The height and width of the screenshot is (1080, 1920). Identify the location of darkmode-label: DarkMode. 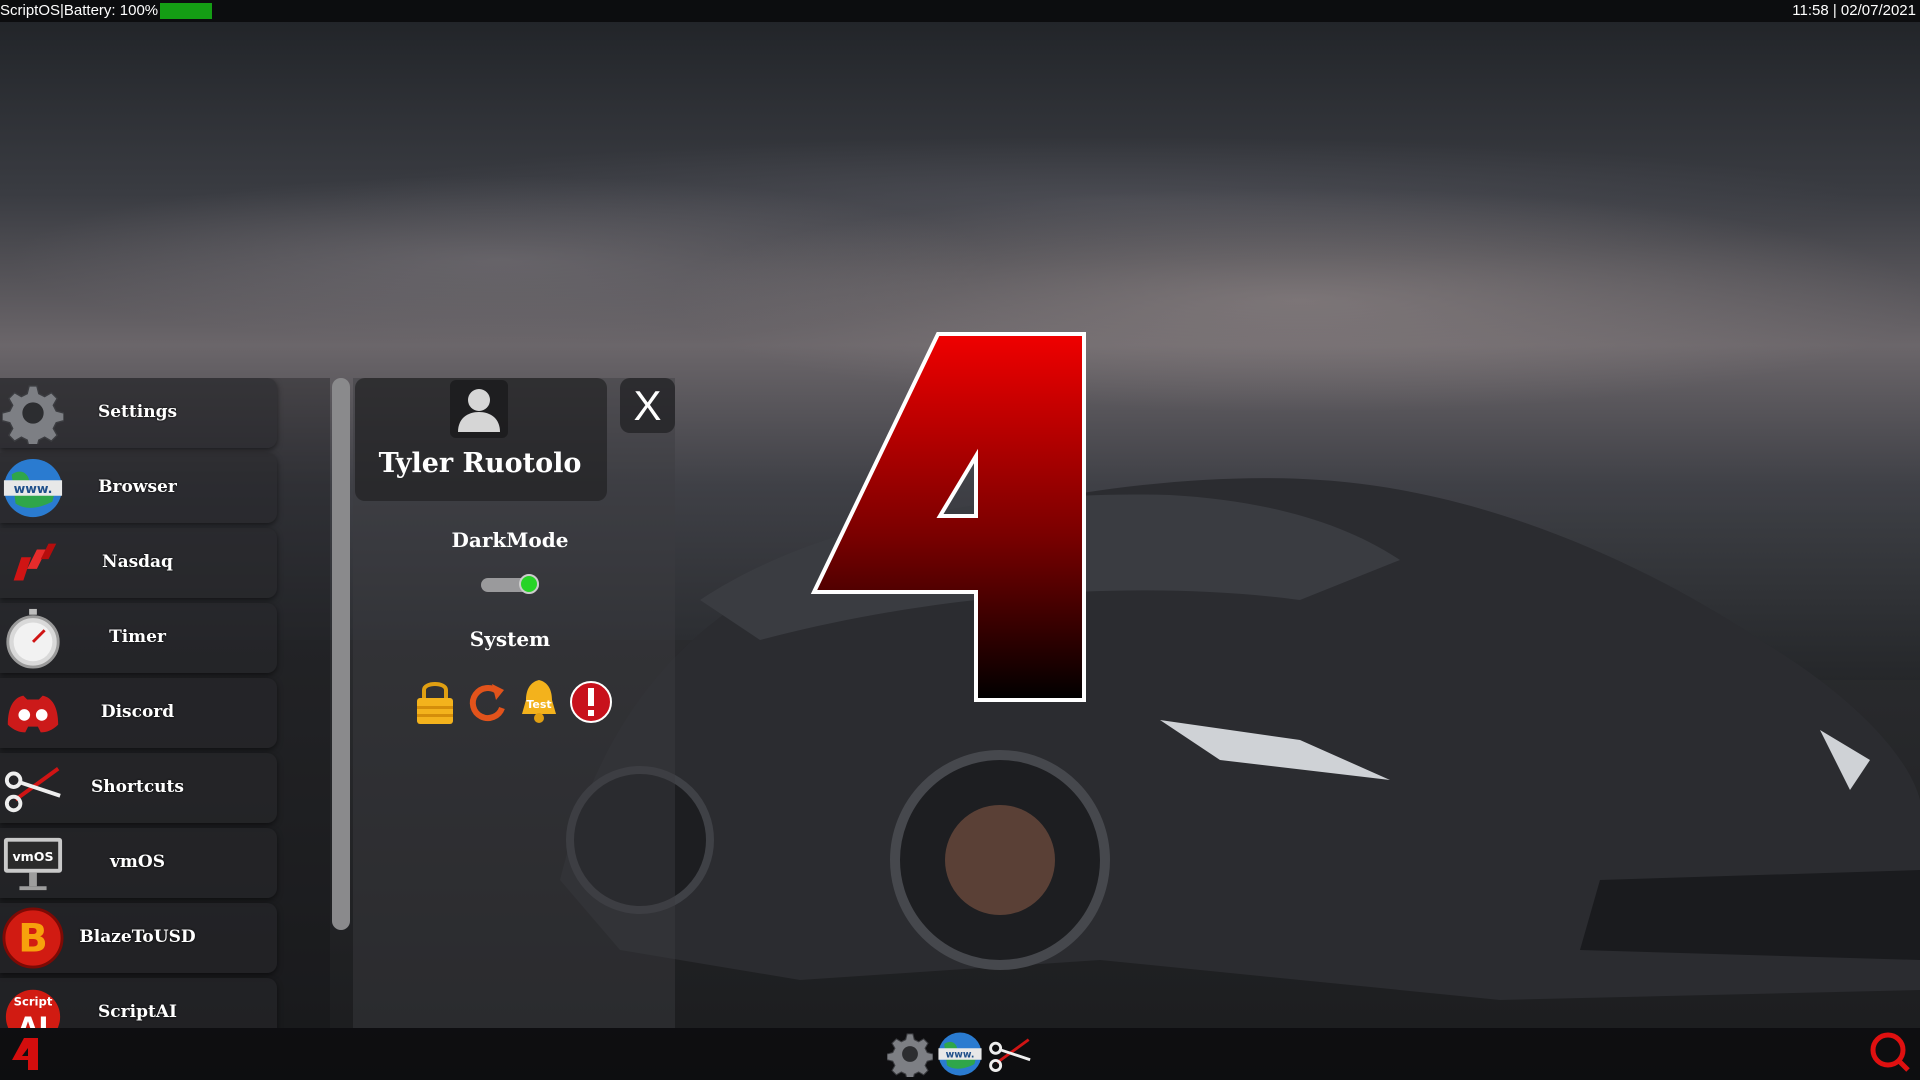
(510, 540).